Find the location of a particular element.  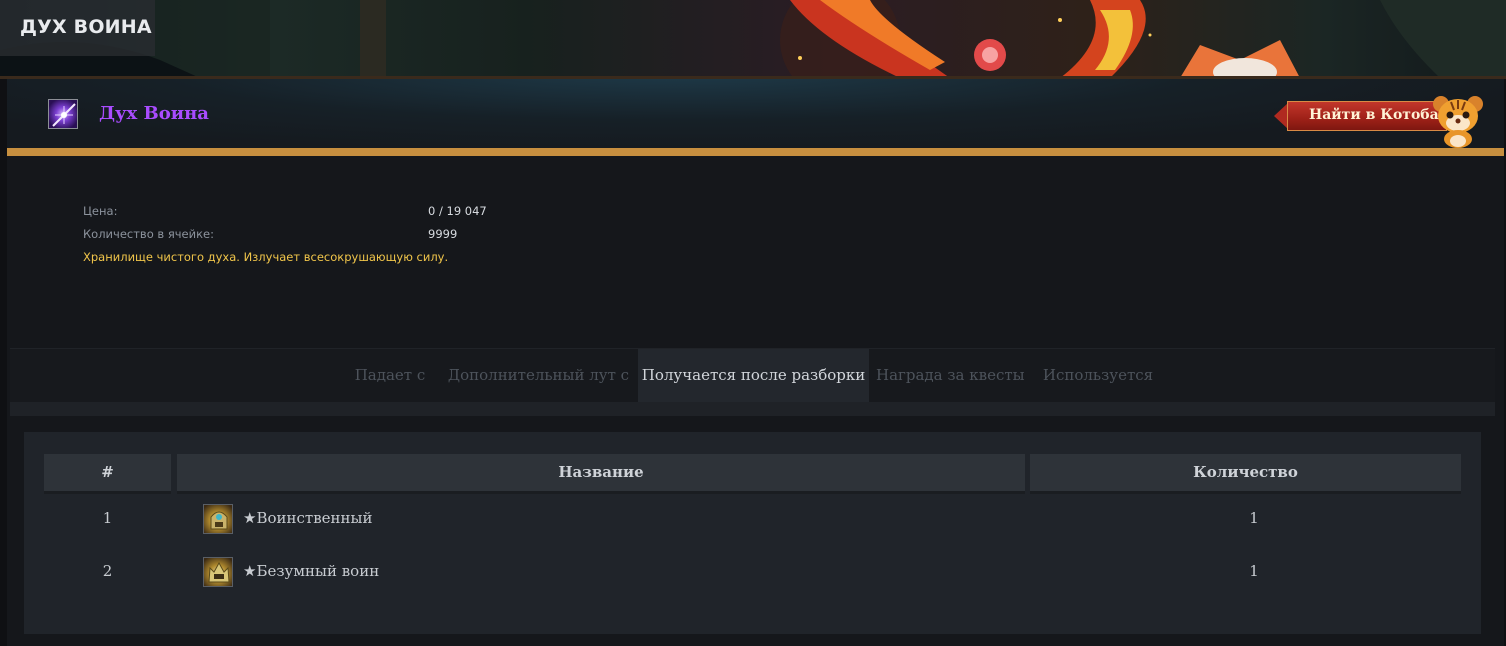

warrior-helmet-icon is located at coordinates (218, 519).